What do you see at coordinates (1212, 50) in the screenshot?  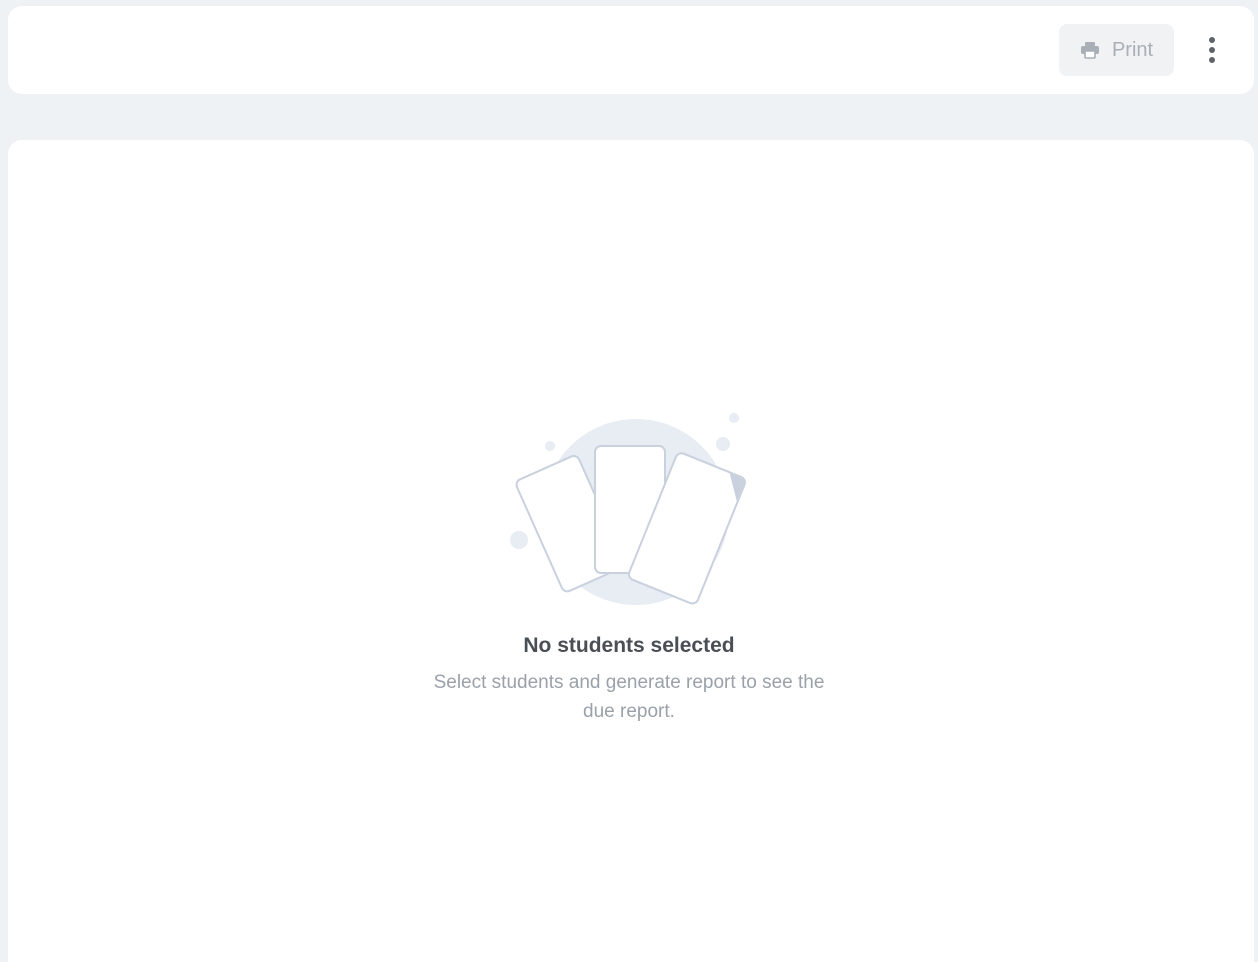 I see `more-options-button` at bounding box center [1212, 50].